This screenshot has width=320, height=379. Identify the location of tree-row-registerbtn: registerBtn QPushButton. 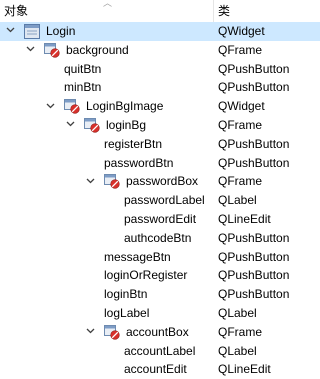
(160, 144).